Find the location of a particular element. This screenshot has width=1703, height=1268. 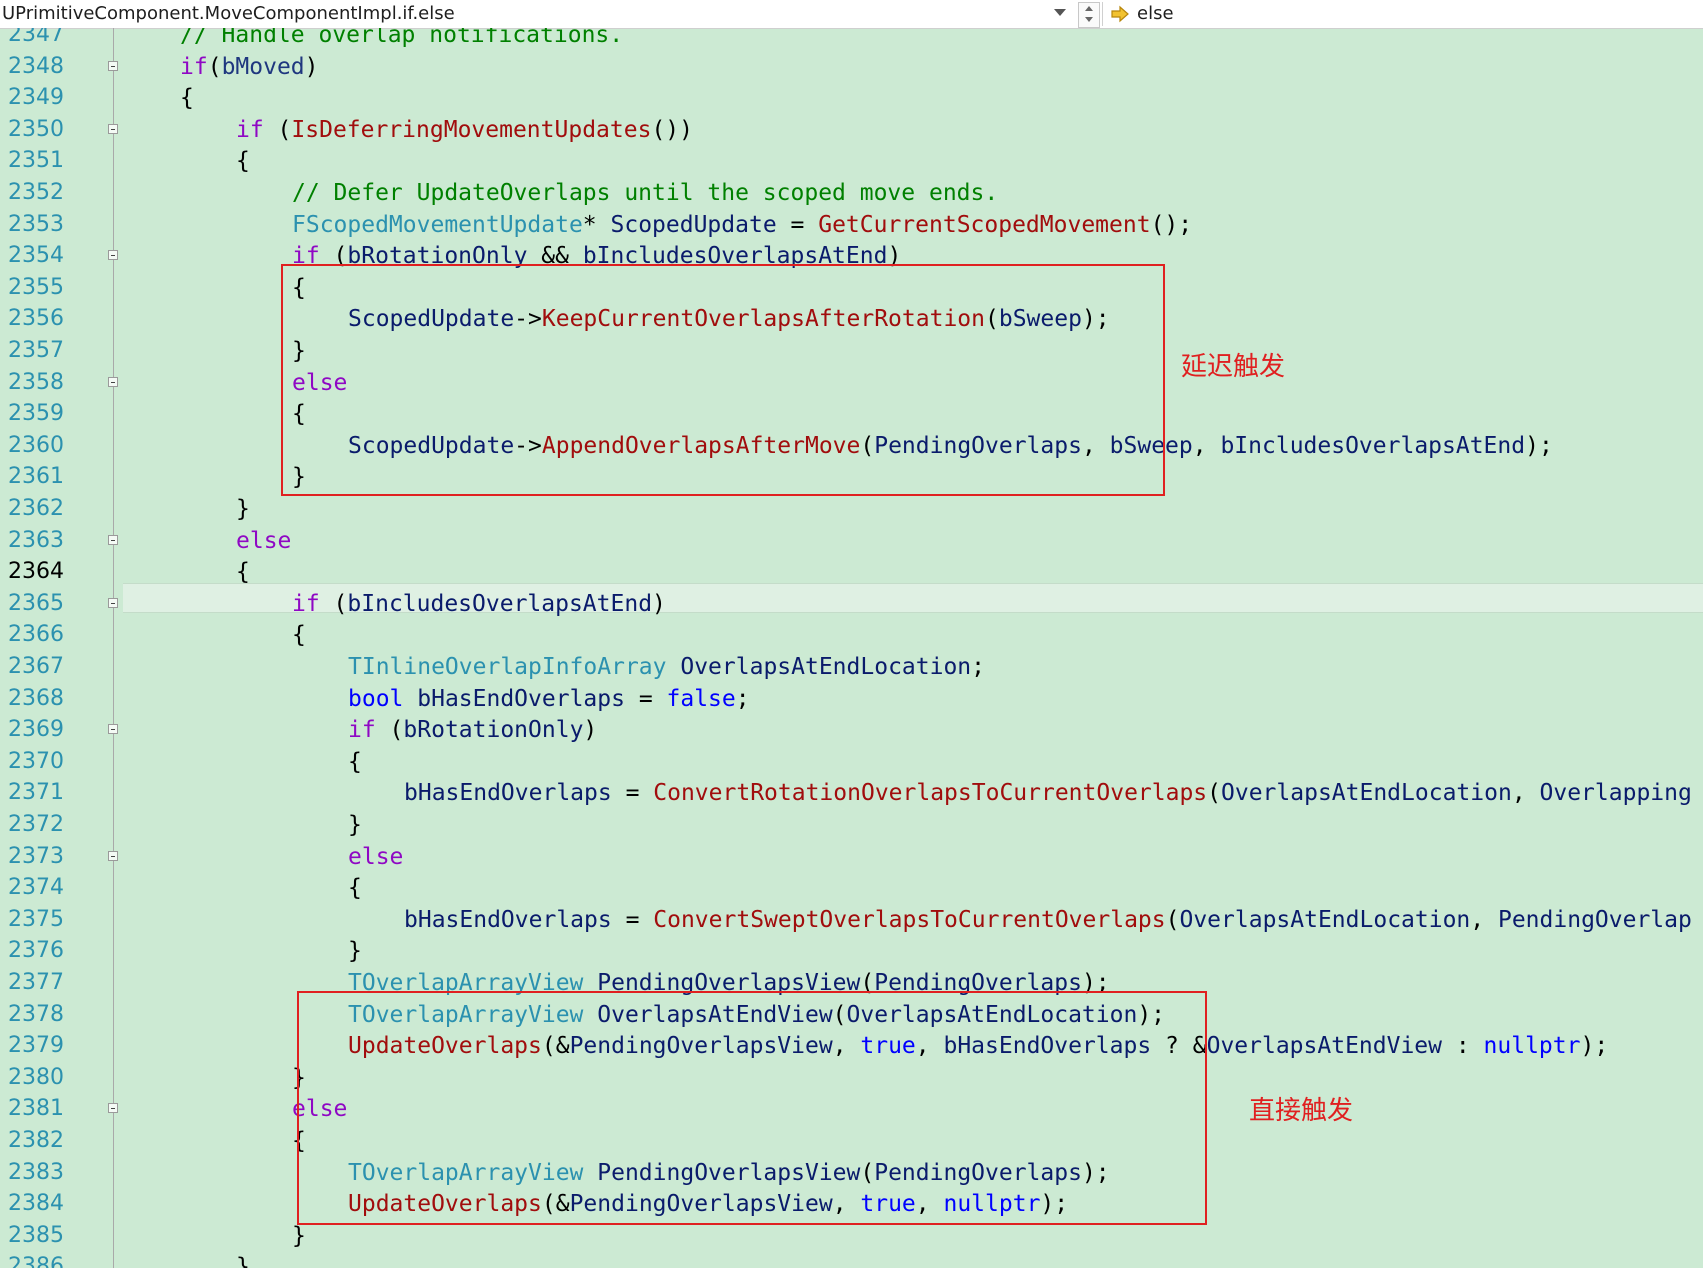

code-token: GetCurrentScopedMovement is located at coordinates (984, 224).